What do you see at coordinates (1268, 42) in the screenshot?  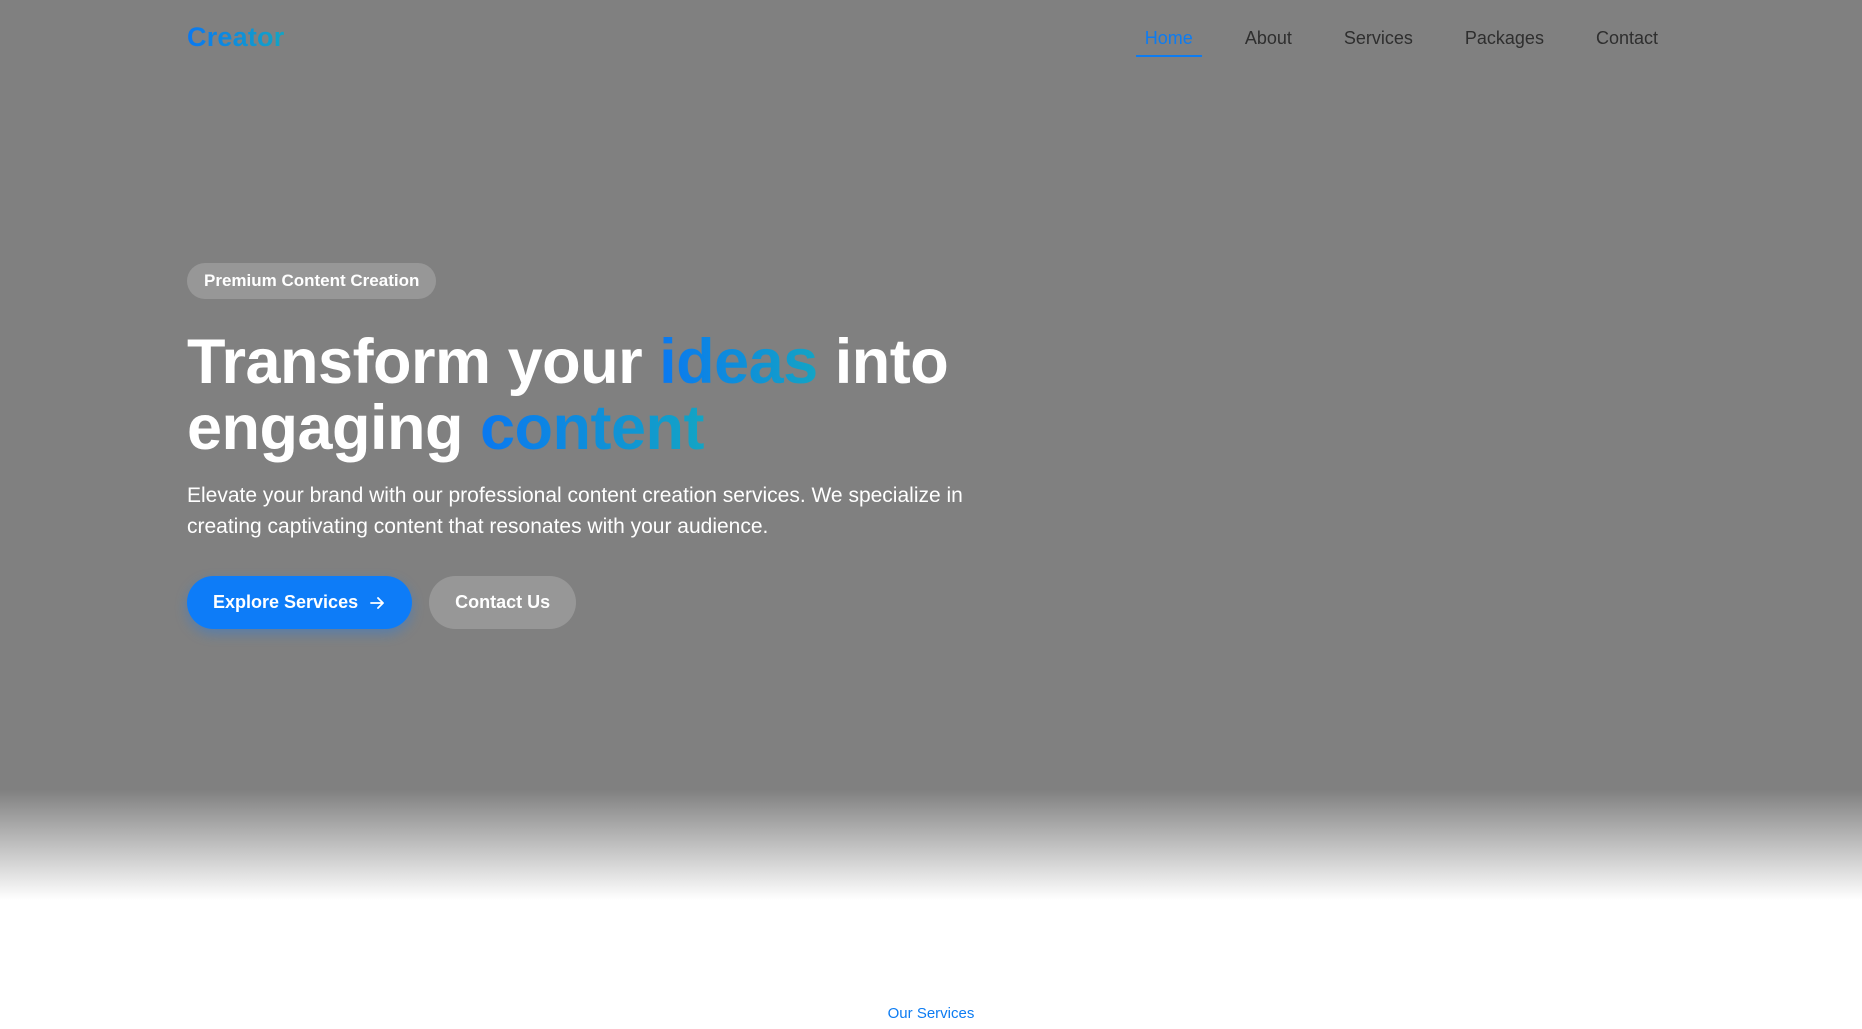 I see `nav-link-about: About` at bounding box center [1268, 42].